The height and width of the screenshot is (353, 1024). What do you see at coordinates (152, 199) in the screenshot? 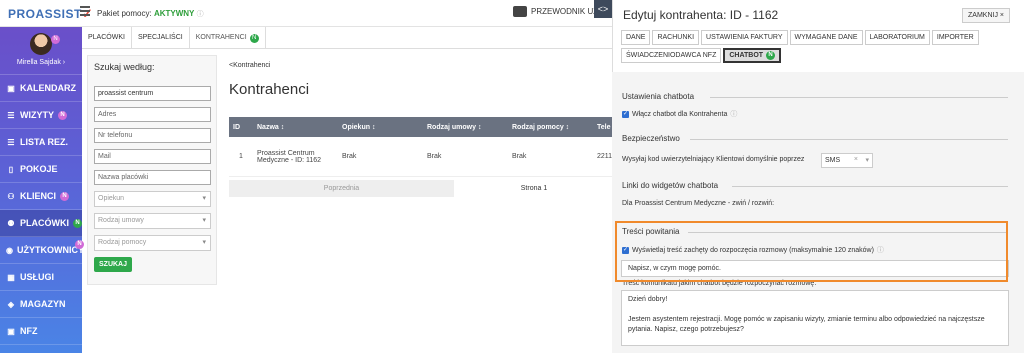
I see `supervisor-select: Opiekun` at bounding box center [152, 199].